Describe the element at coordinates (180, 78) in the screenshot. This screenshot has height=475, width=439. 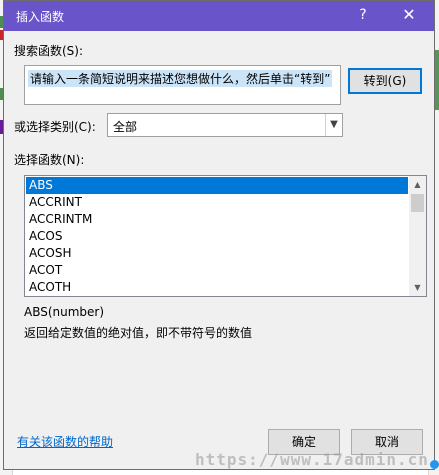
I see `search-input-text: 请输入一条简短说明来描述您想做什么，然后单击“转到”` at that location.